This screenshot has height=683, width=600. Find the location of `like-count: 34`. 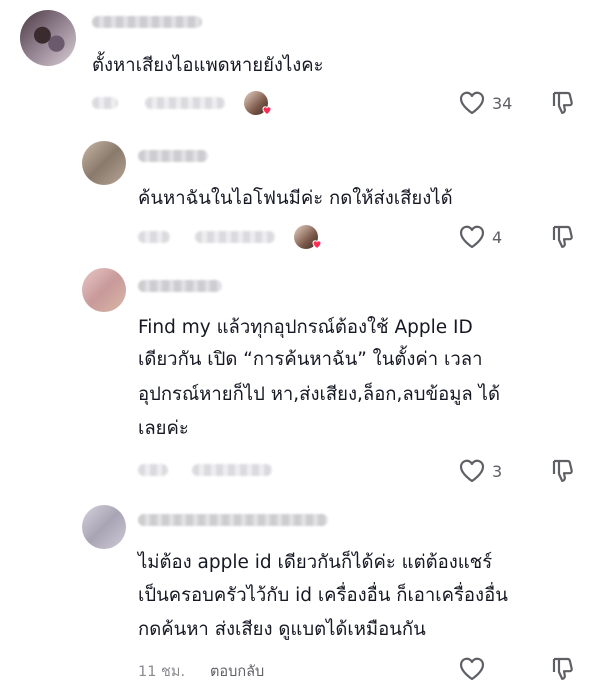

like-count: 34 is located at coordinates (502, 103).